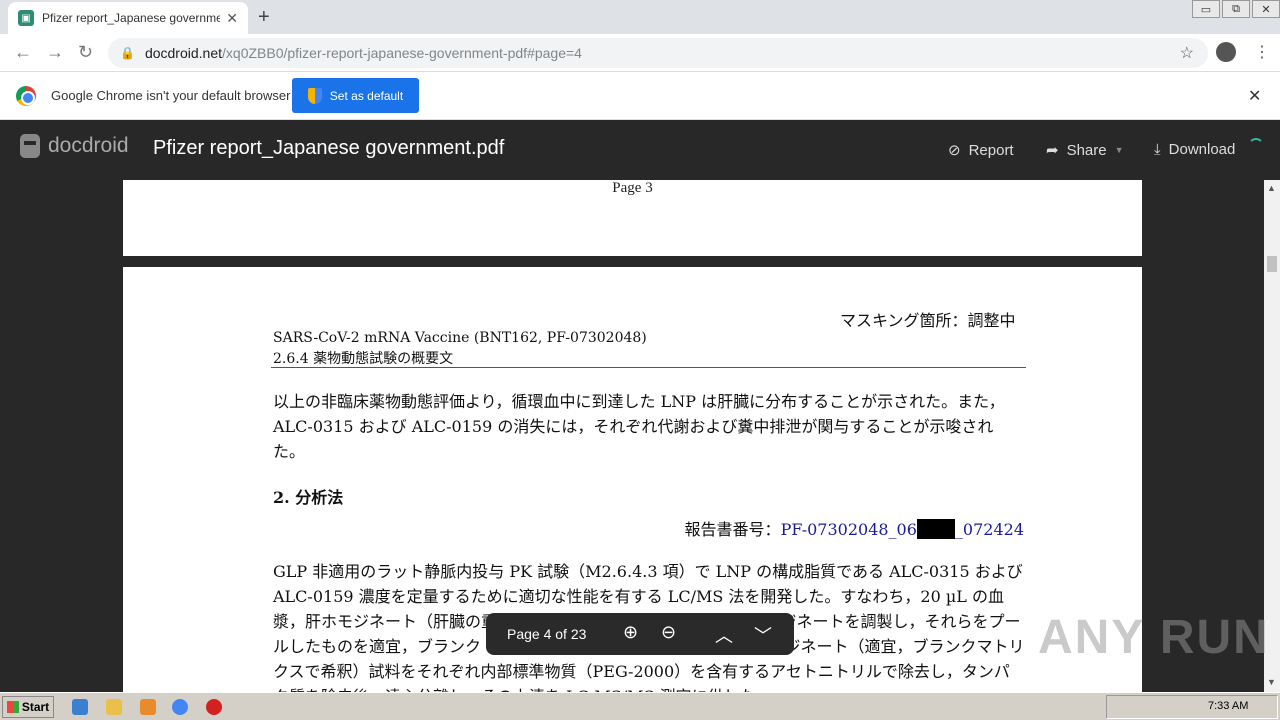 This screenshot has height=720, width=1280. I want to click on browser-tab: ▣ Pfizer report_Japanese government ✕, so click(128, 18).